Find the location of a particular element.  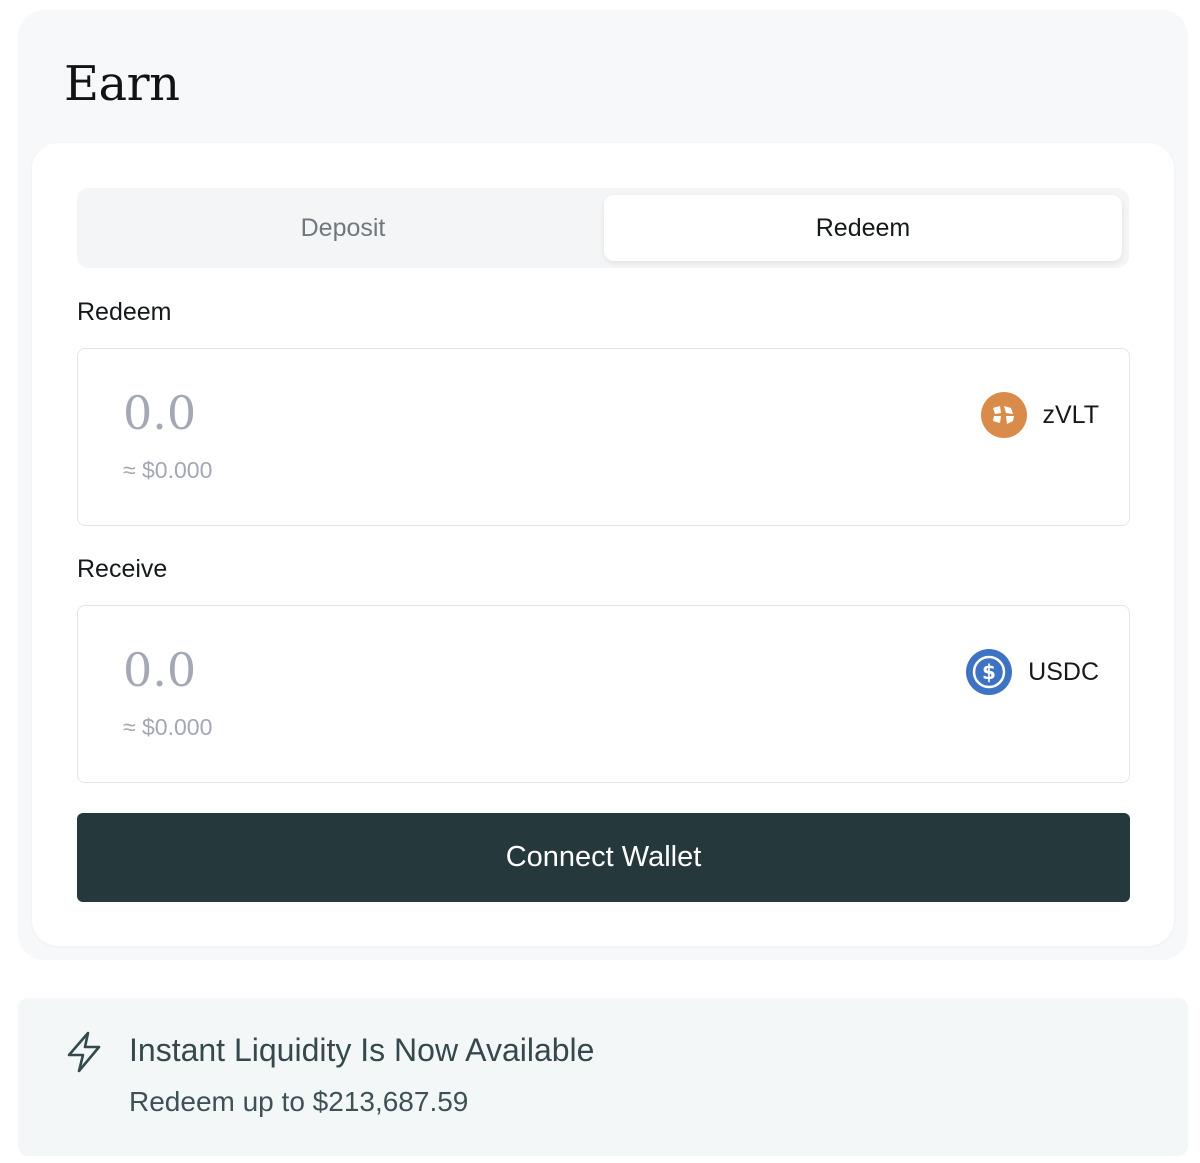

redeem-token-name: zVLT is located at coordinates (1071, 414).